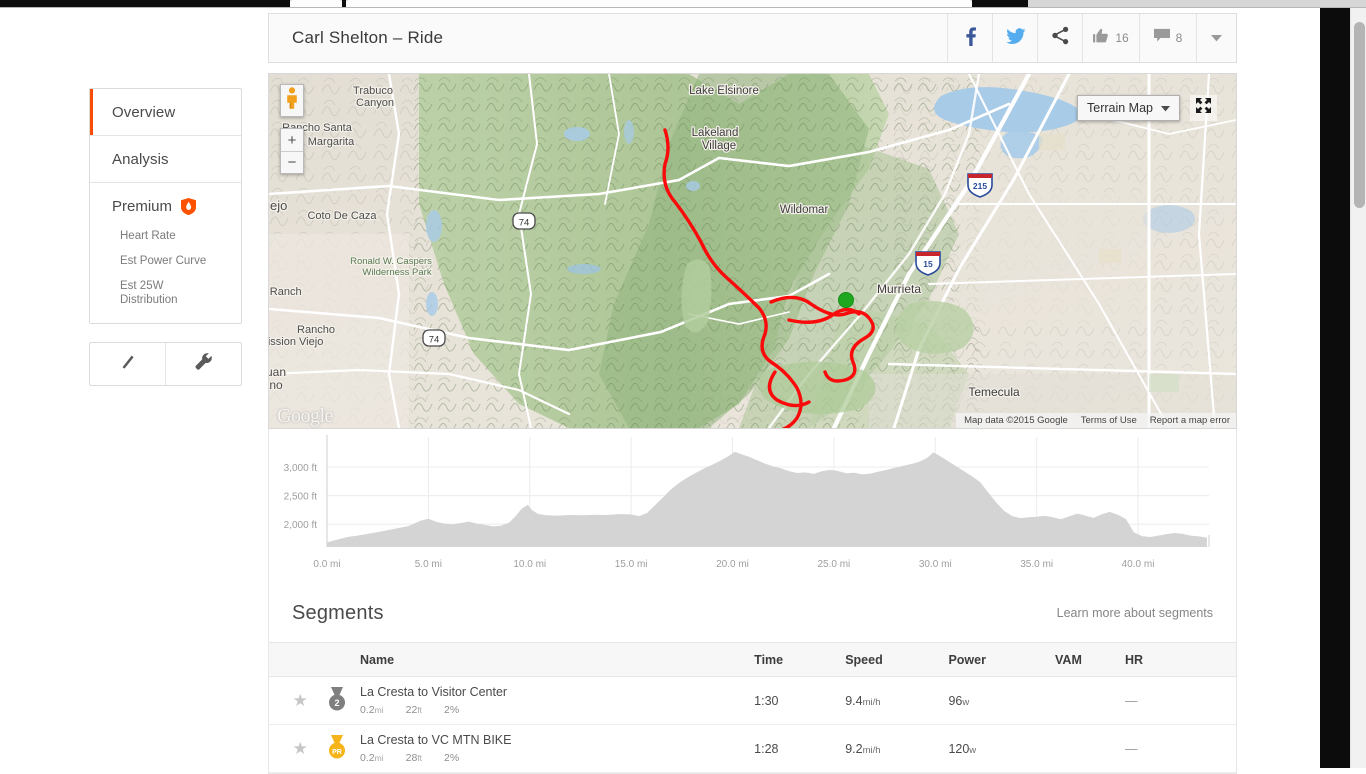  I want to click on premium-shield-icon, so click(189, 206).